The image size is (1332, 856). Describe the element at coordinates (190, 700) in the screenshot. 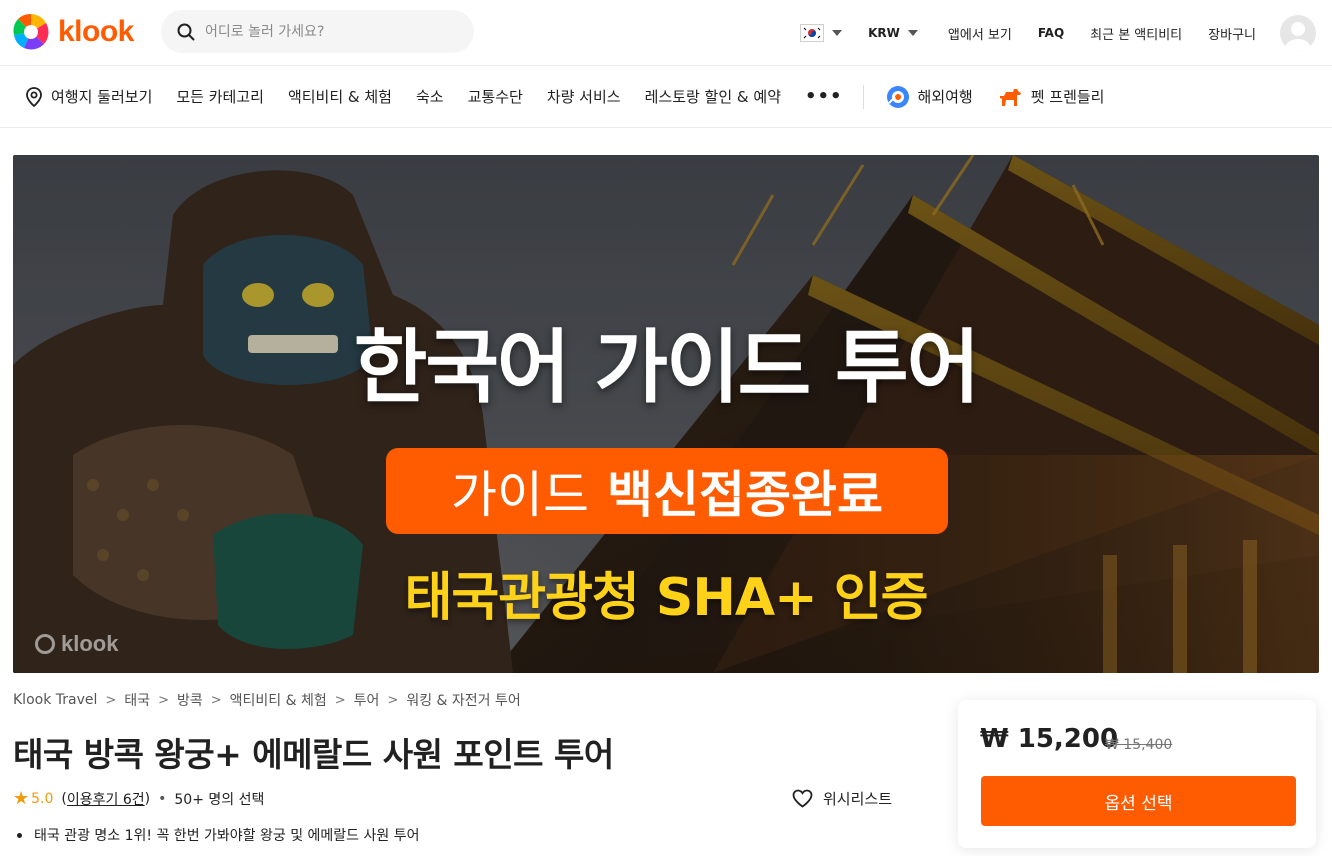

I see `breadcrumb-item: 방콕` at that location.